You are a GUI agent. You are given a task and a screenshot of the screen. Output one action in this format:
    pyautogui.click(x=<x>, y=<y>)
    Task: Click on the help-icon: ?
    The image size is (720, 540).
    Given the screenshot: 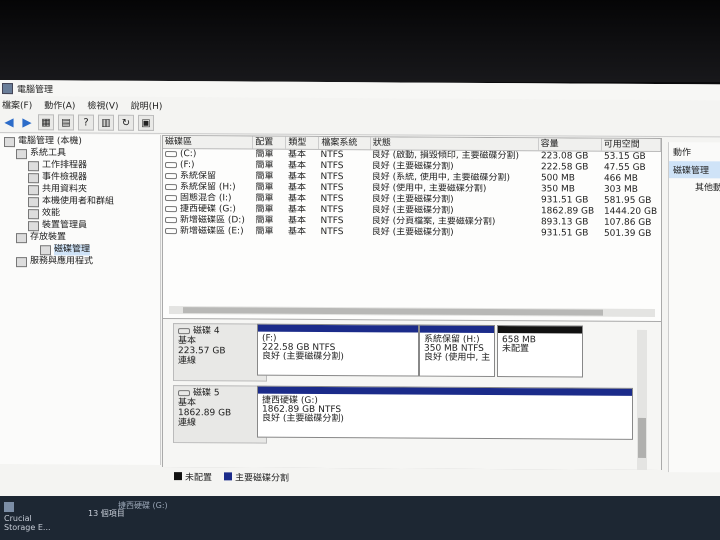 What is the action you would take?
    pyautogui.click(x=86, y=122)
    